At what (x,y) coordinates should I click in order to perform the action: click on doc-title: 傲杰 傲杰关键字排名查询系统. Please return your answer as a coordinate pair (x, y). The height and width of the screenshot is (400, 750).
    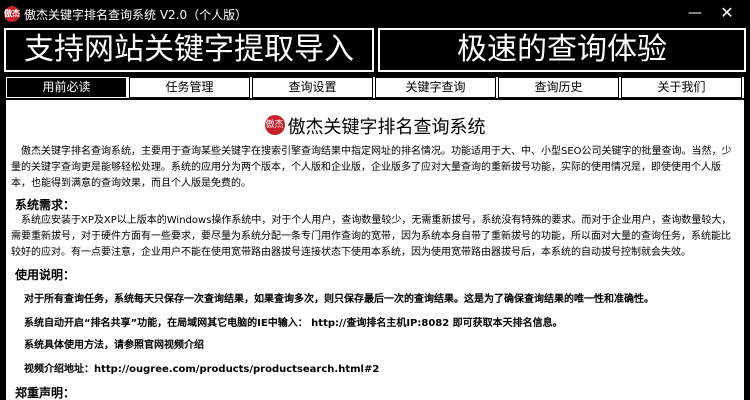
    Looking at the image, I should click on (375, 126).